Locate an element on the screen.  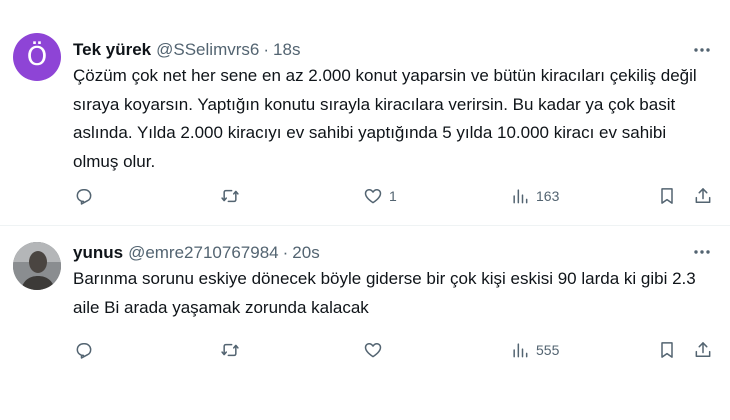
like-button is located at coordinates (373, 350).